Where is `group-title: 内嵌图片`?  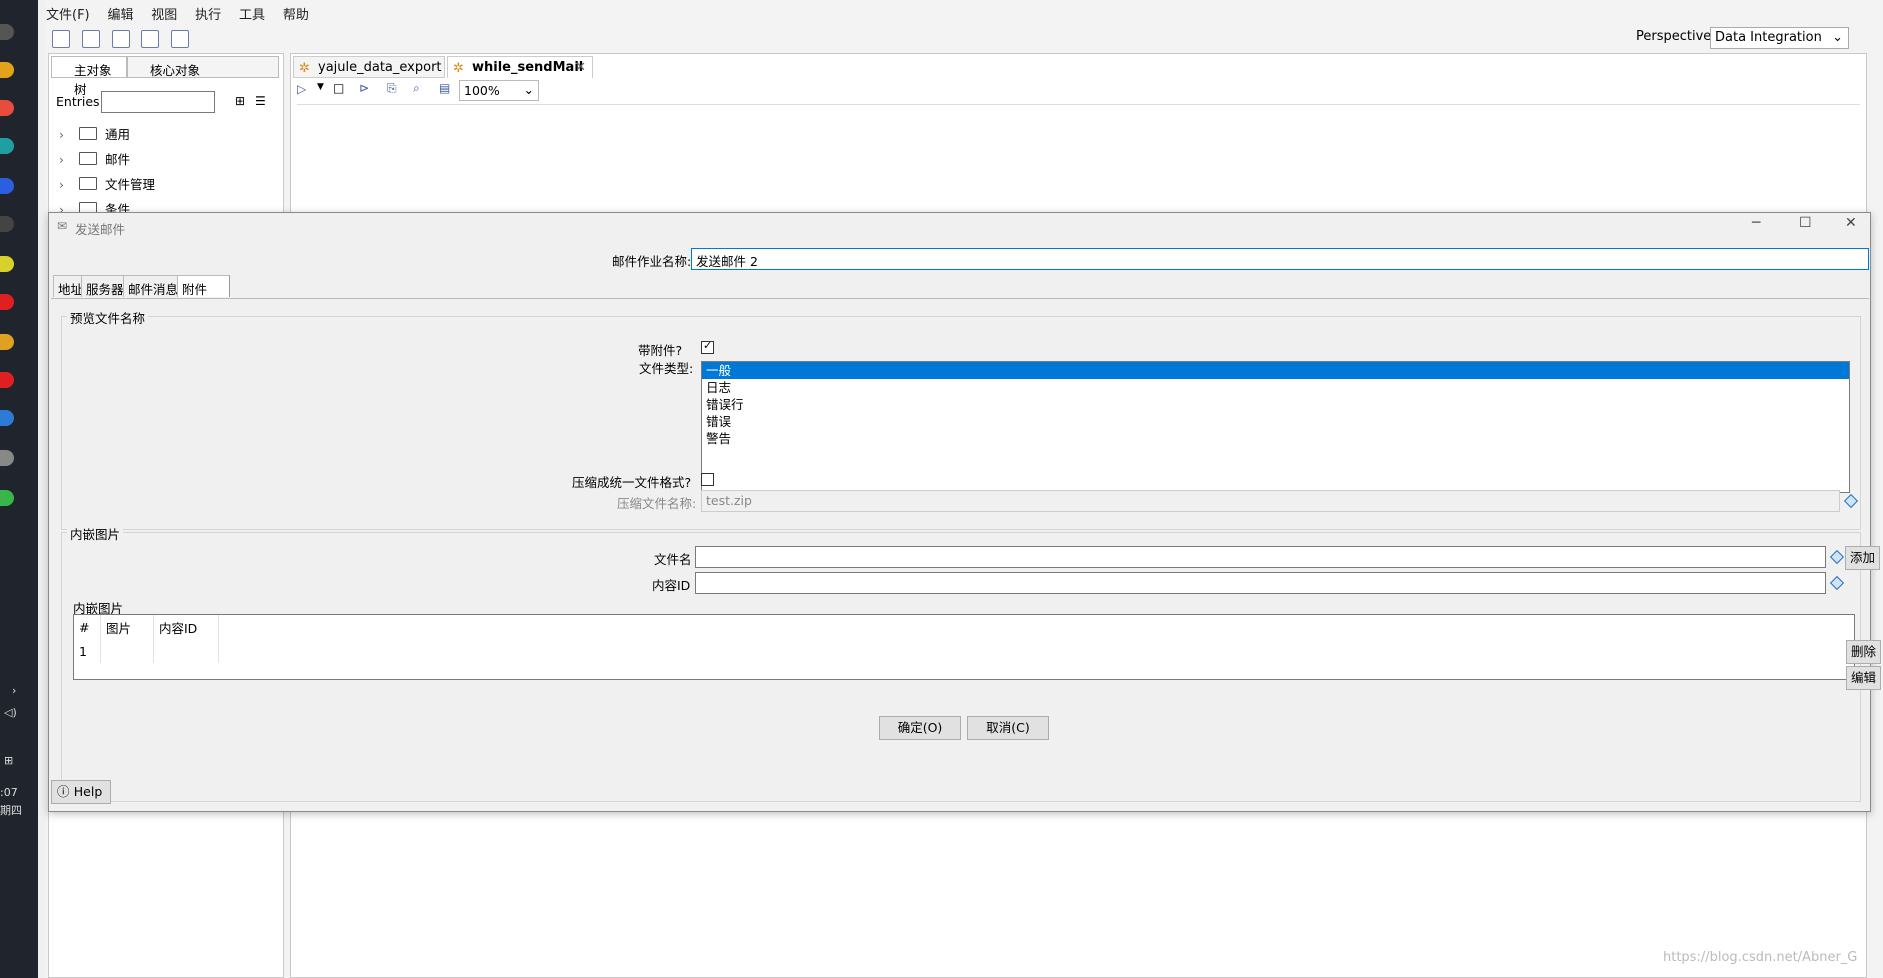 group-title: 内嵌图片 is located at coordinates (95, 533).